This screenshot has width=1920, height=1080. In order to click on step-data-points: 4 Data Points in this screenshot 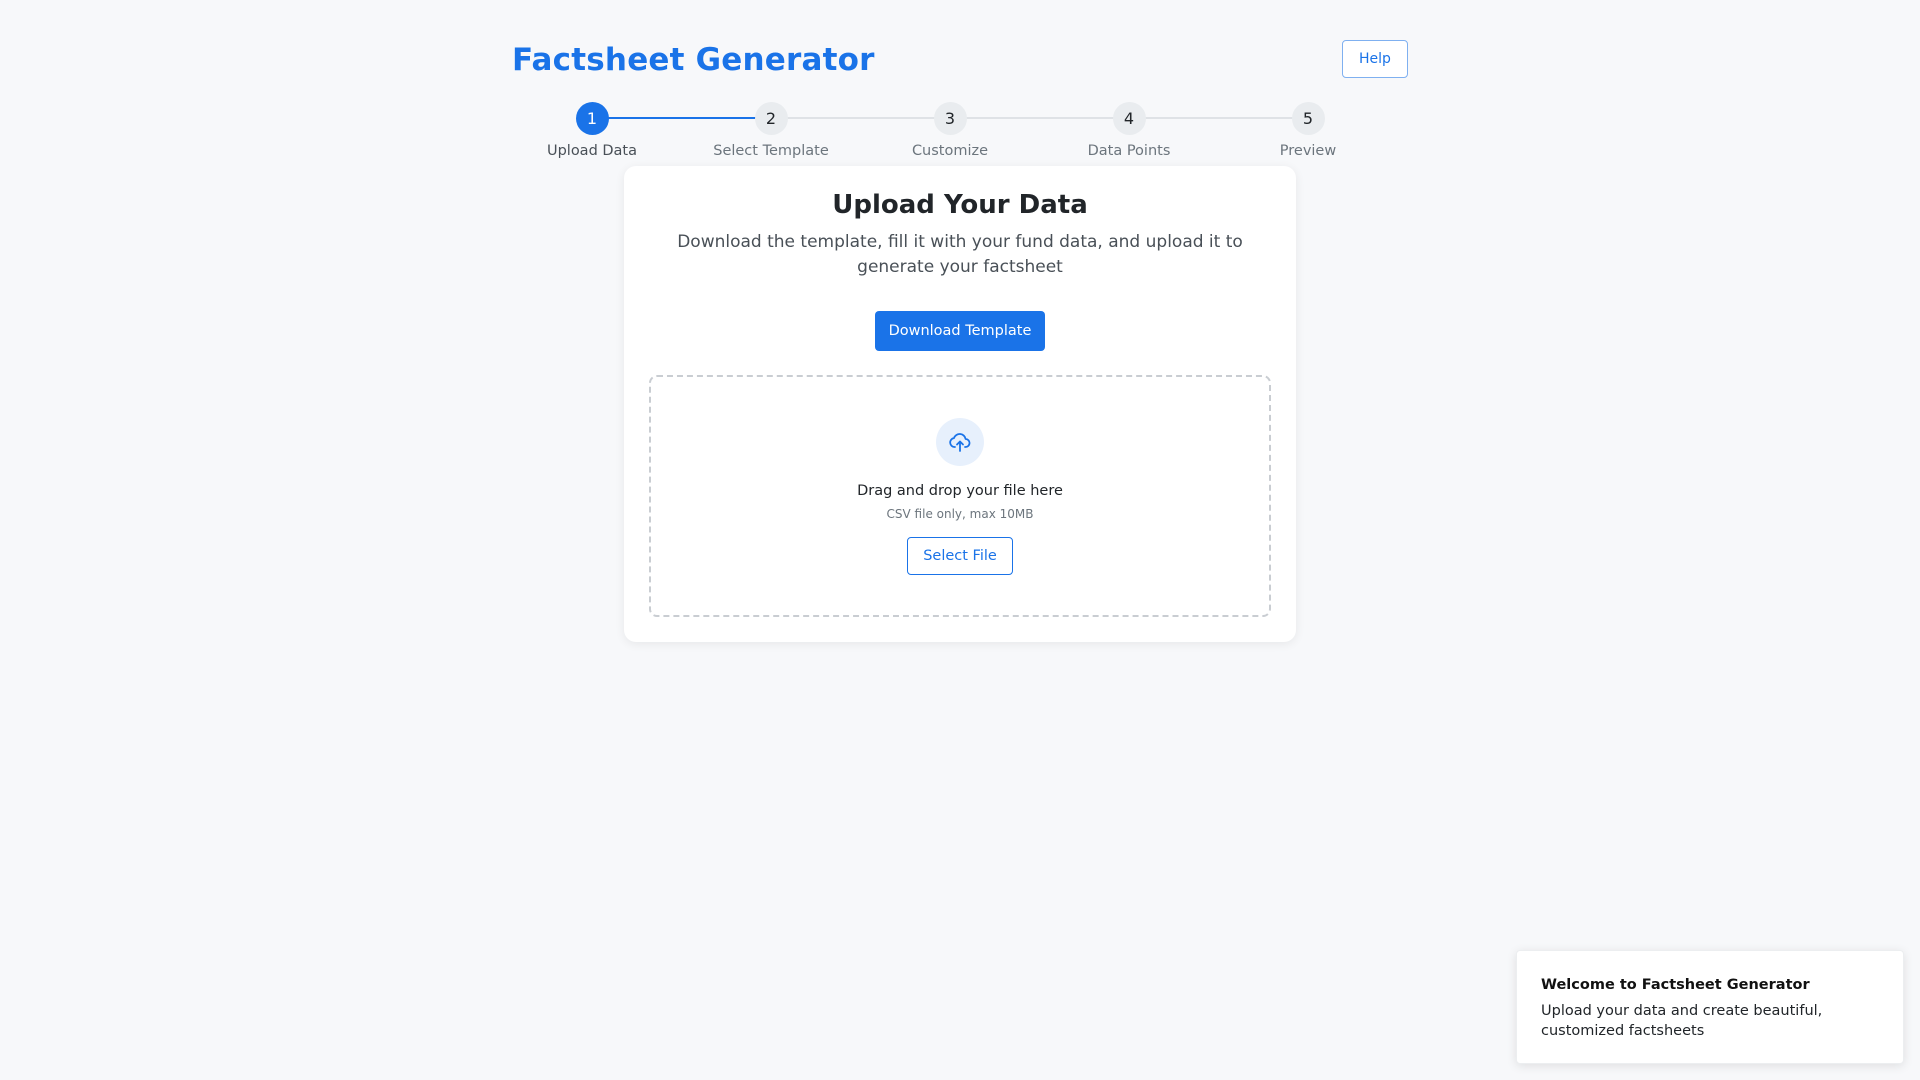, I will do `click(1129, 129)`.